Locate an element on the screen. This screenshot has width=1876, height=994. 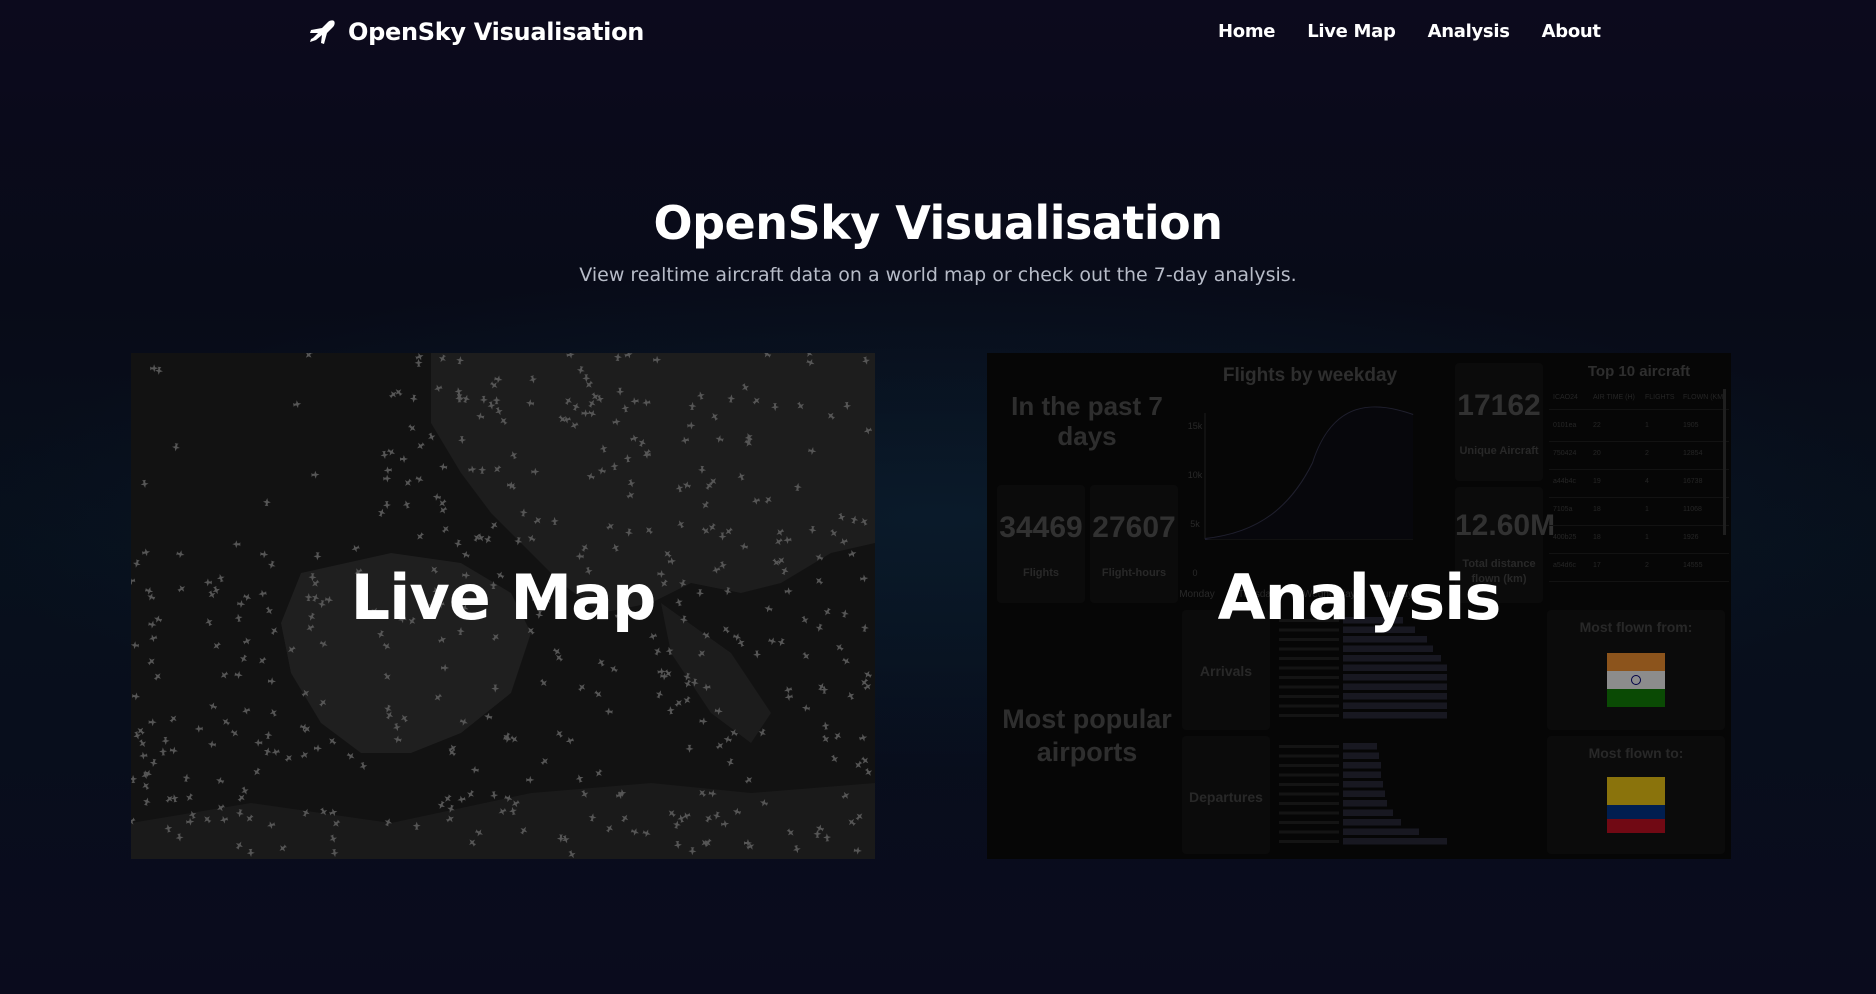
nav-links: Home Live Map Analysis About is located at coordinates (1409, 31).